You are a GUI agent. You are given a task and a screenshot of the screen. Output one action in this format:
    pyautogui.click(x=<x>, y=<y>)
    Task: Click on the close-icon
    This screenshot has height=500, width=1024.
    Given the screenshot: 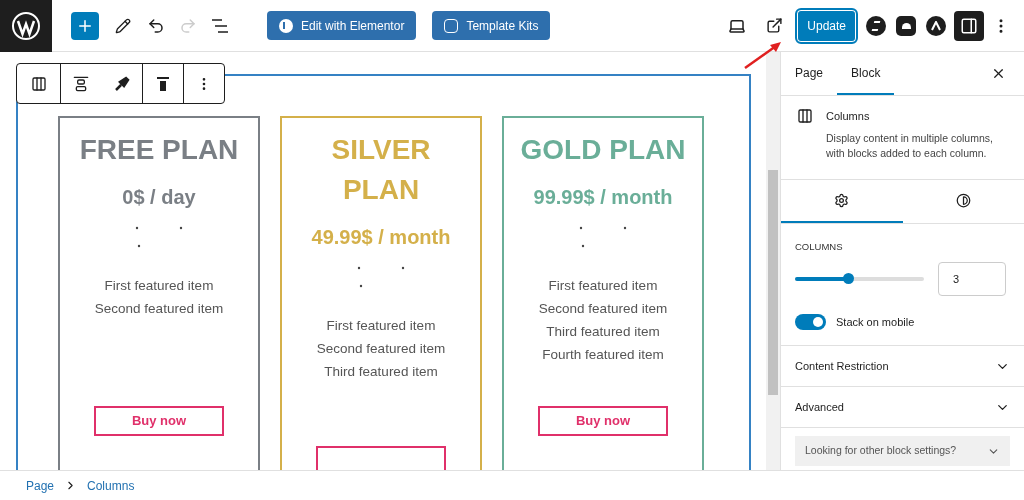 What is the action you would take?
    pyautogui.click(x=998, y=73)
    